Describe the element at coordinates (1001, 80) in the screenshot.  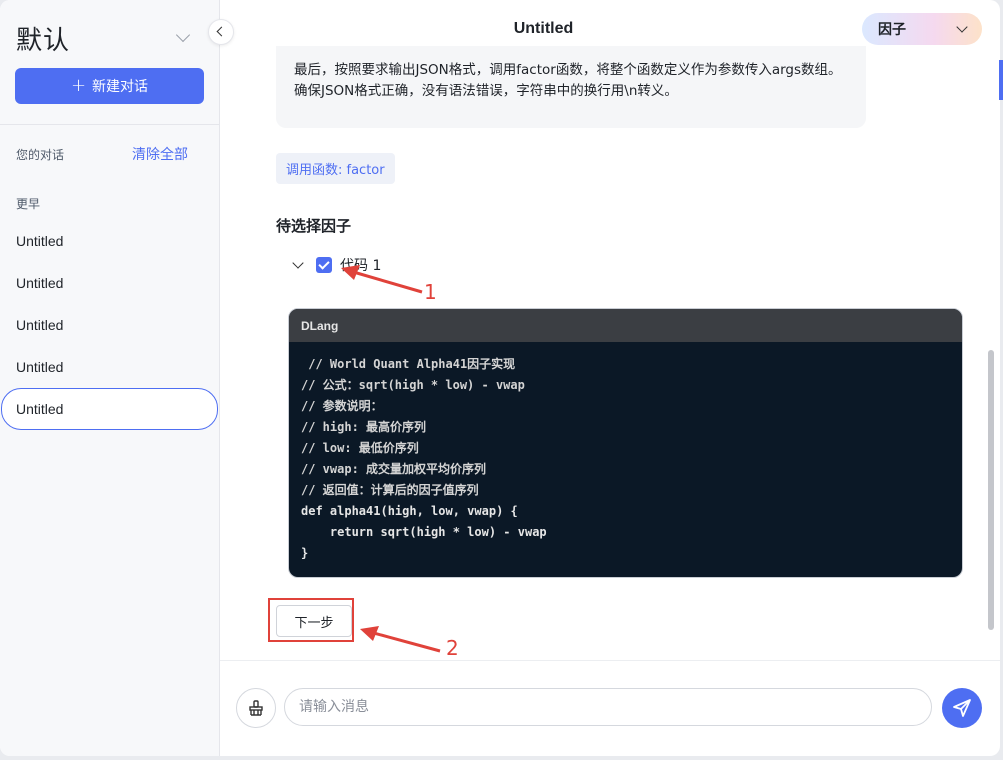
I see `edge-strip` at that location.